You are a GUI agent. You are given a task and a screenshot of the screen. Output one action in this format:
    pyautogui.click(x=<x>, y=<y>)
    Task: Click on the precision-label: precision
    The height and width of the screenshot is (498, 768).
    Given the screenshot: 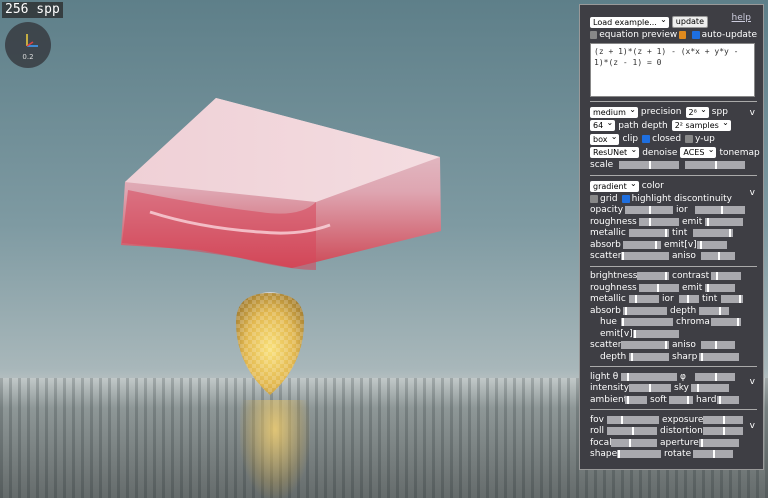 What is the action you would take?
    pyautogui.click(x=661, y=112)
    